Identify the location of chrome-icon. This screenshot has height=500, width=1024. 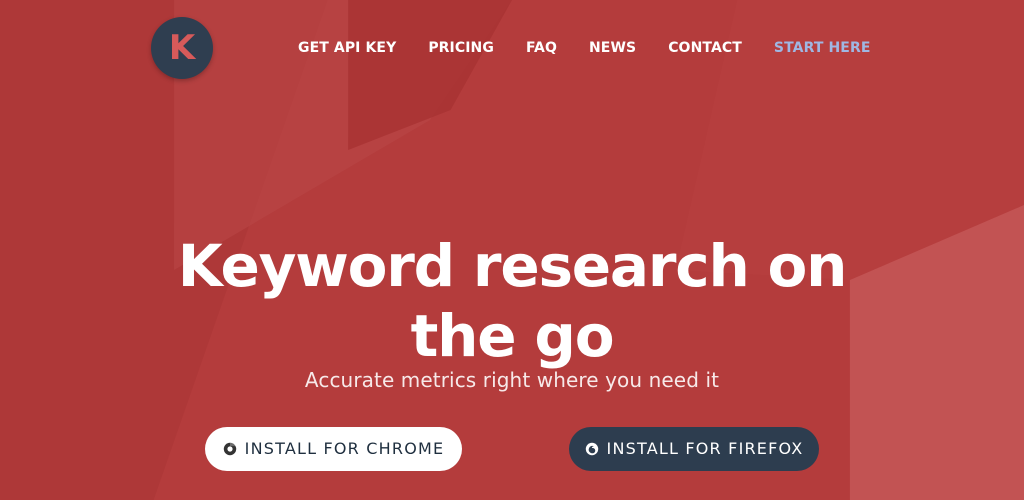
(230, 449).